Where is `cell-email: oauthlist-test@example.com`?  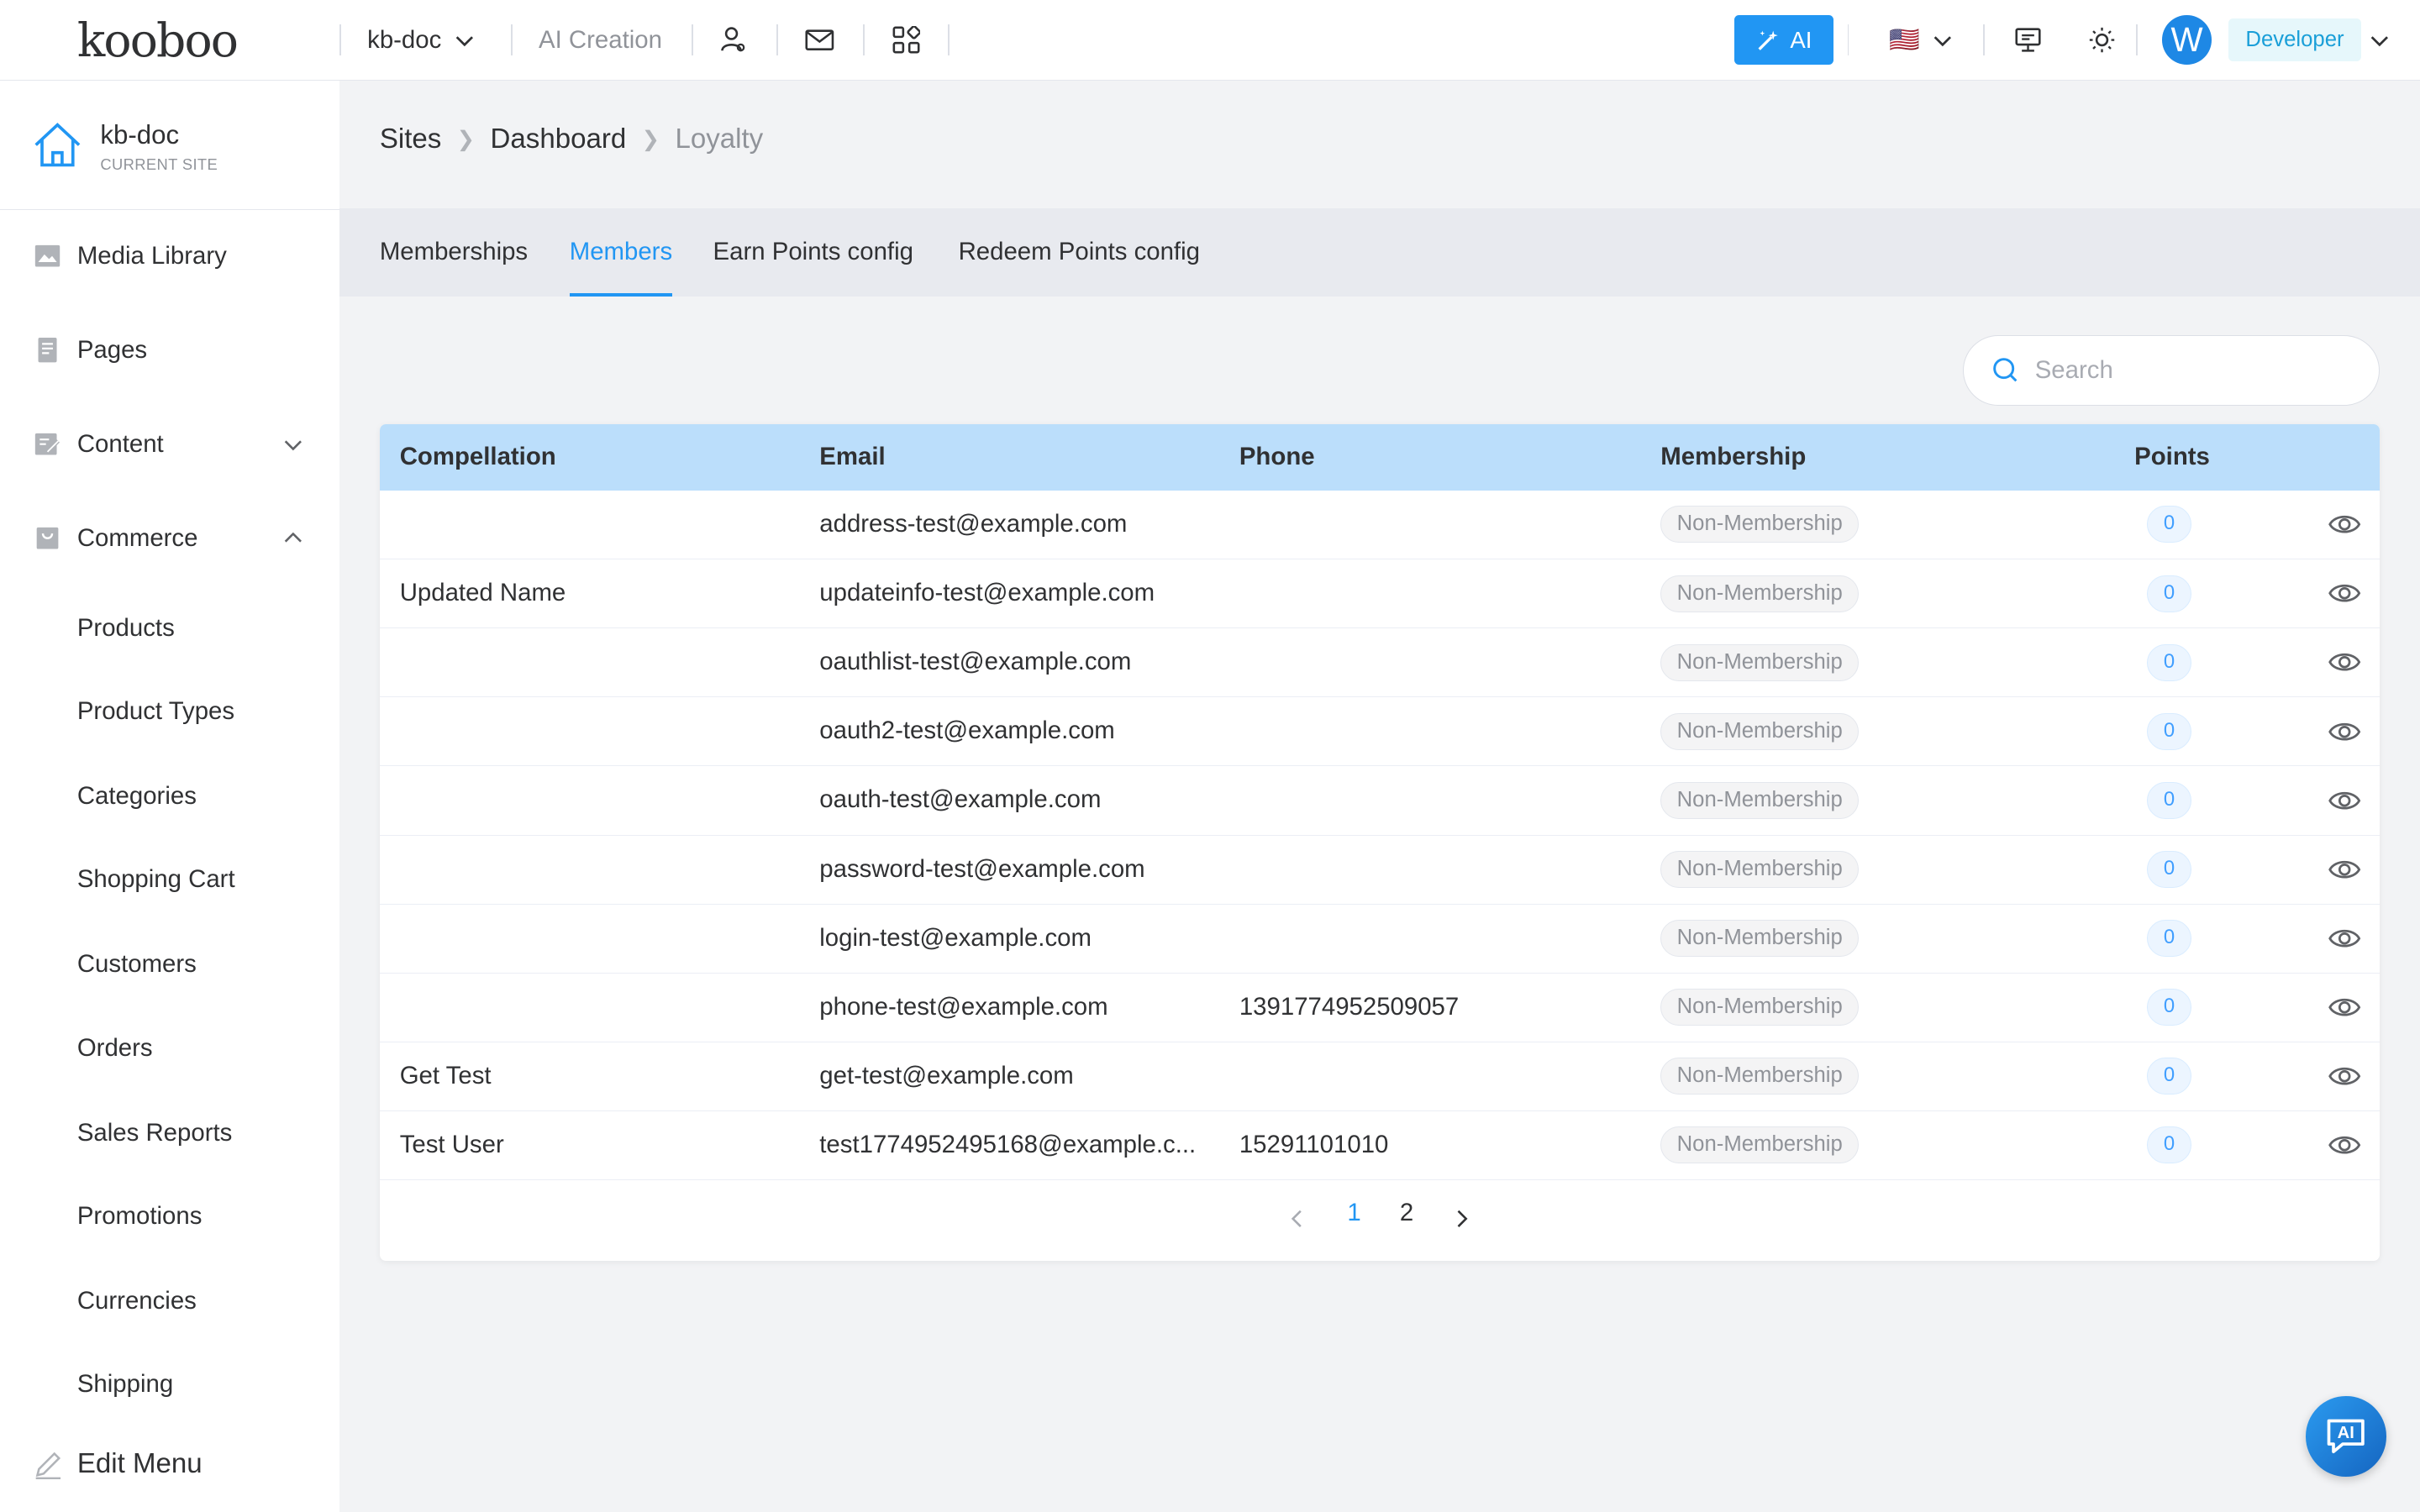 cell-email: oauthlist-test@example.com is located at coordinates (975, 662).